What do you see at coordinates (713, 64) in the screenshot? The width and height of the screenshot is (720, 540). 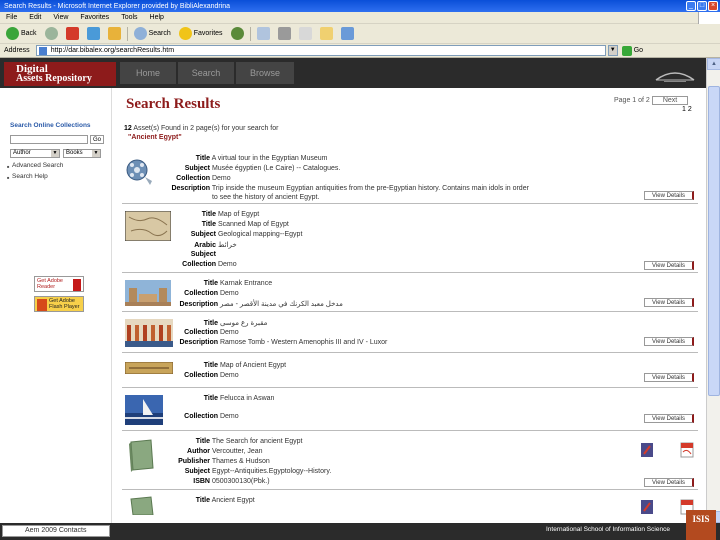 I see `scroll-up-button: ▲` at bounding box center [713, 64].